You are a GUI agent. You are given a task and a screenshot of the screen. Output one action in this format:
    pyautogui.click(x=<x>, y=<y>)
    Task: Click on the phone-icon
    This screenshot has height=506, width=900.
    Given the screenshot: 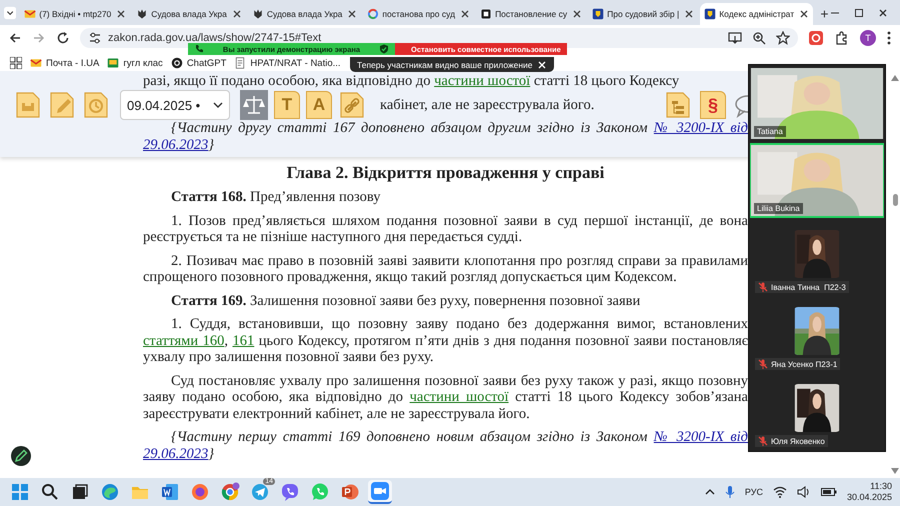 What is the action you would take?
    pyautogui.click(x=199, y=49)
    